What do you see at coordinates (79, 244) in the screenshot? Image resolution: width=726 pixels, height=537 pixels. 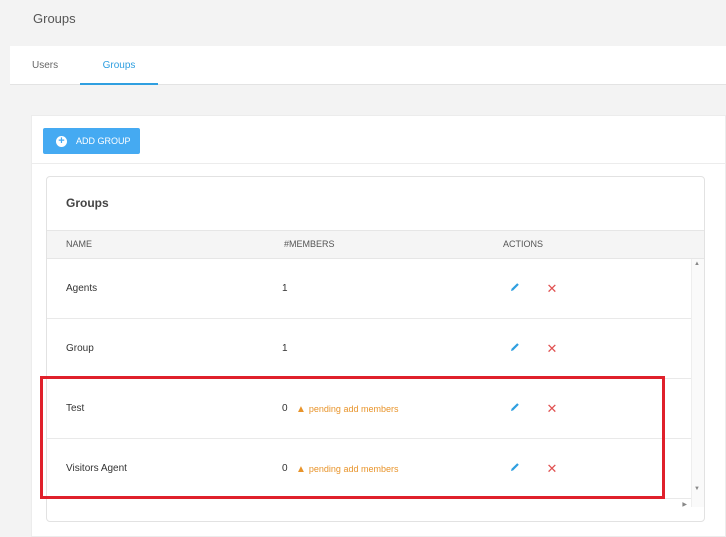 I see `column-header-name: NAME` at bounding box center [79, 244].